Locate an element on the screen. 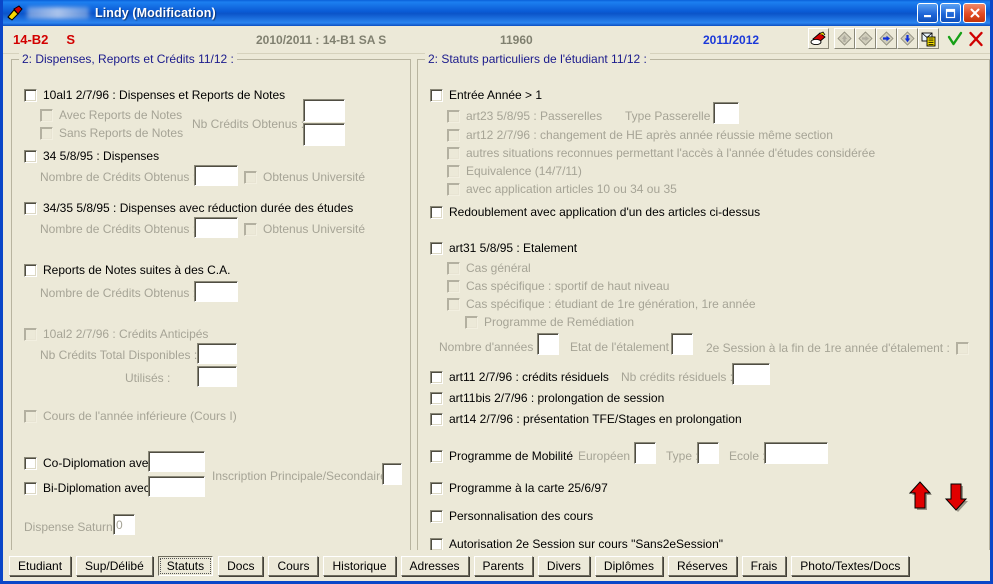 The width and height of the screenshot is (993, 584). tab-r-serves: Réserves is located at coordinates (702, 565).